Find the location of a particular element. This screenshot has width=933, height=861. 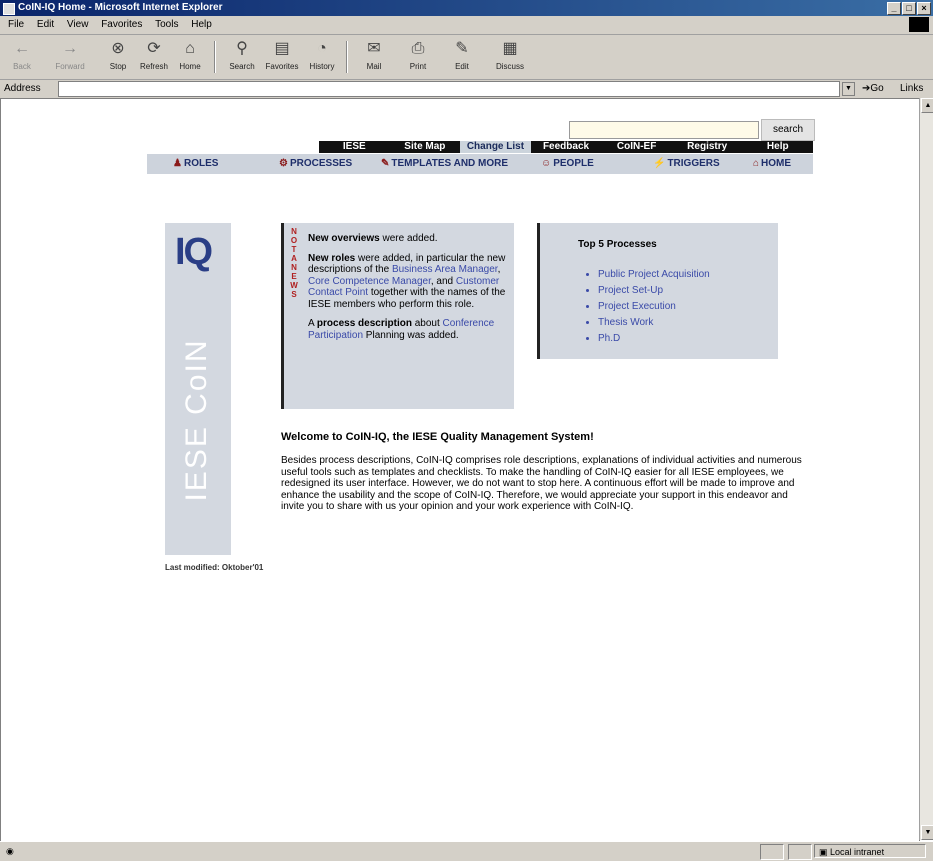

roles-icon: ♟ is located at coordinates (177, 163).